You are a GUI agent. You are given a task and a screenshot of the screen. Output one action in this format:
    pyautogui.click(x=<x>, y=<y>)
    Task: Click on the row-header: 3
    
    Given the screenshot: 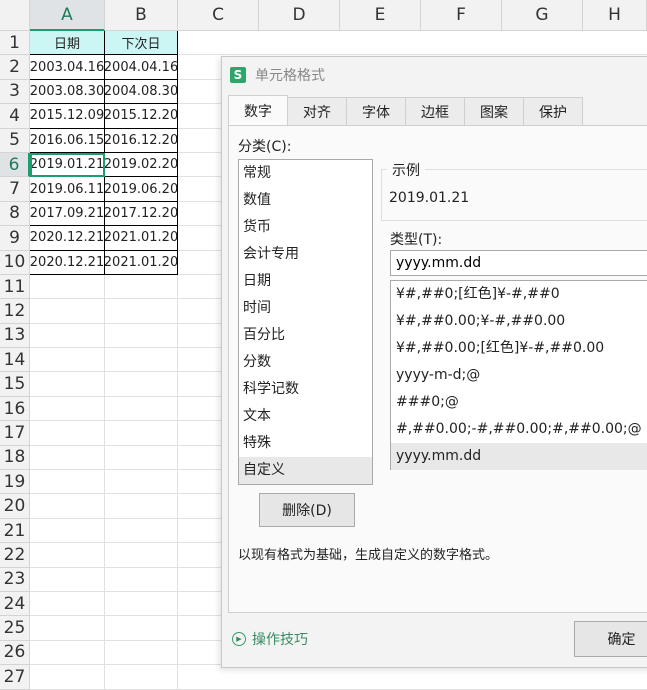 What is the action you would take?
    pyautogui.click(x=15, y=92)
    